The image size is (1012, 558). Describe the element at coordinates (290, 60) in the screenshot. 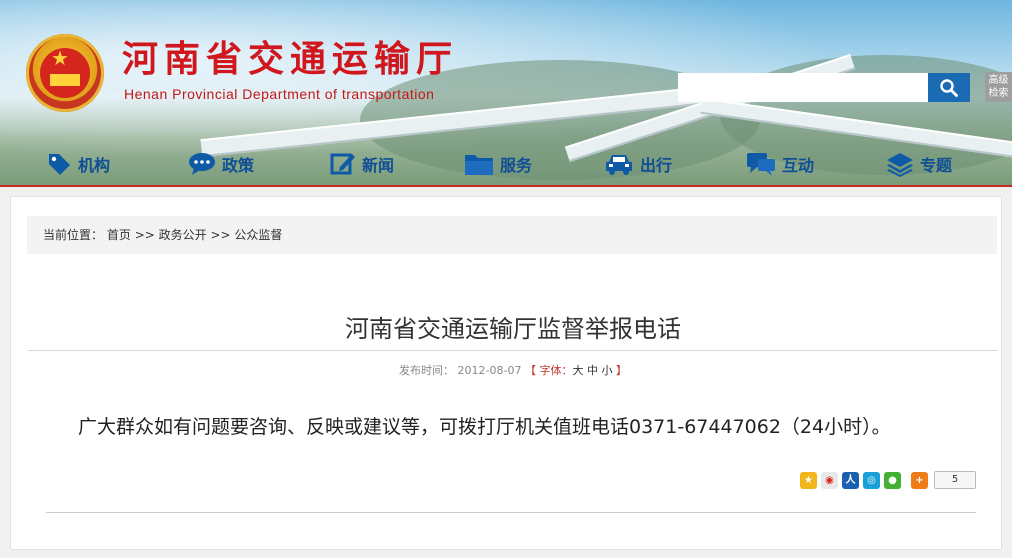

I see `site-title: 河南省交通运输厅` at that location.